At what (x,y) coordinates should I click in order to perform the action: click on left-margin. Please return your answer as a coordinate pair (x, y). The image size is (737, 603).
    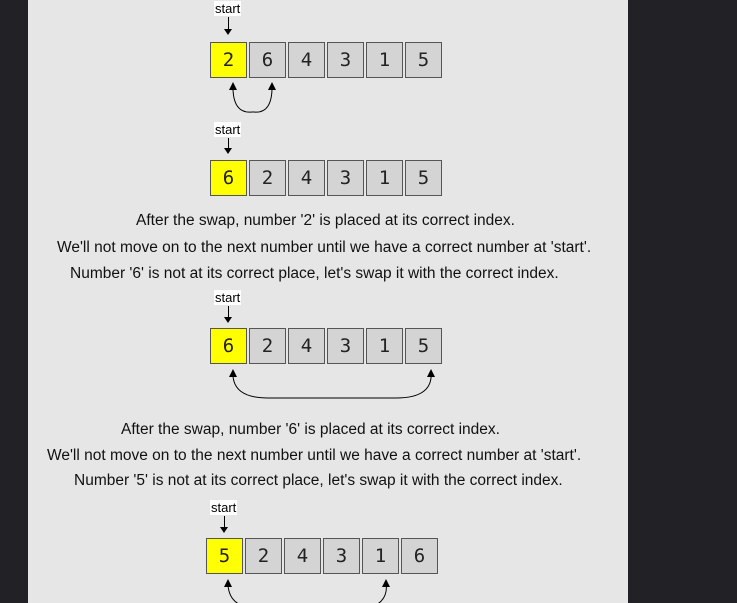
    Looking at the image, I should click on (14, 301).